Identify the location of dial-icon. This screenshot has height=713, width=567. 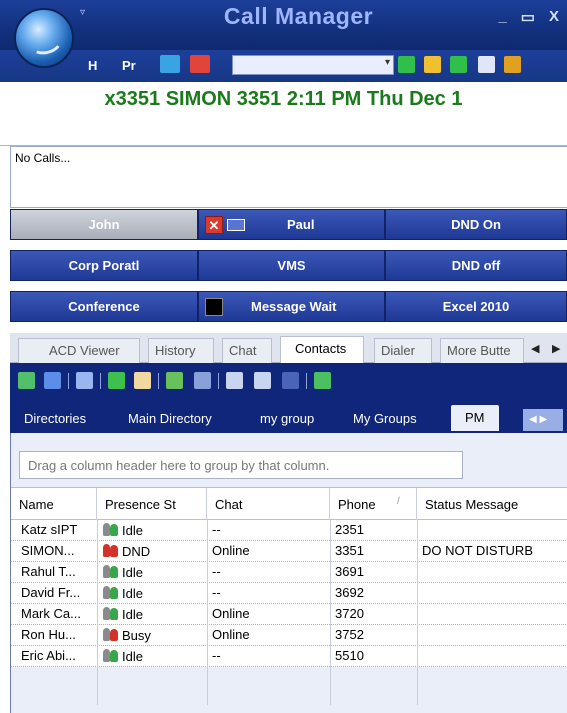
(116, 380).